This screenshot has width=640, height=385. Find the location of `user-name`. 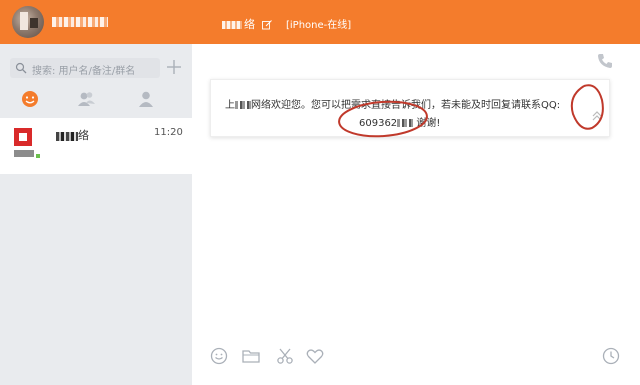

user-name is located at coordinates (80, 21).